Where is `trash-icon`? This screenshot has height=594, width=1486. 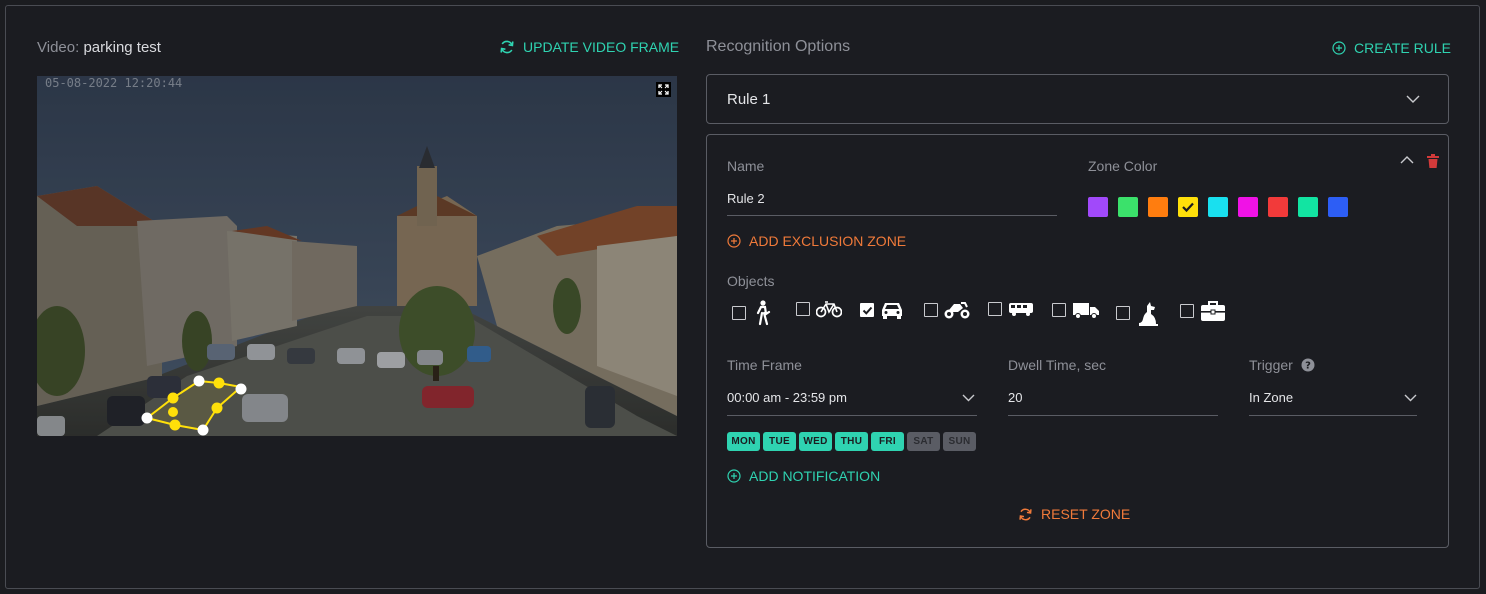
trash-icon is located at coordinates (1433, 161).